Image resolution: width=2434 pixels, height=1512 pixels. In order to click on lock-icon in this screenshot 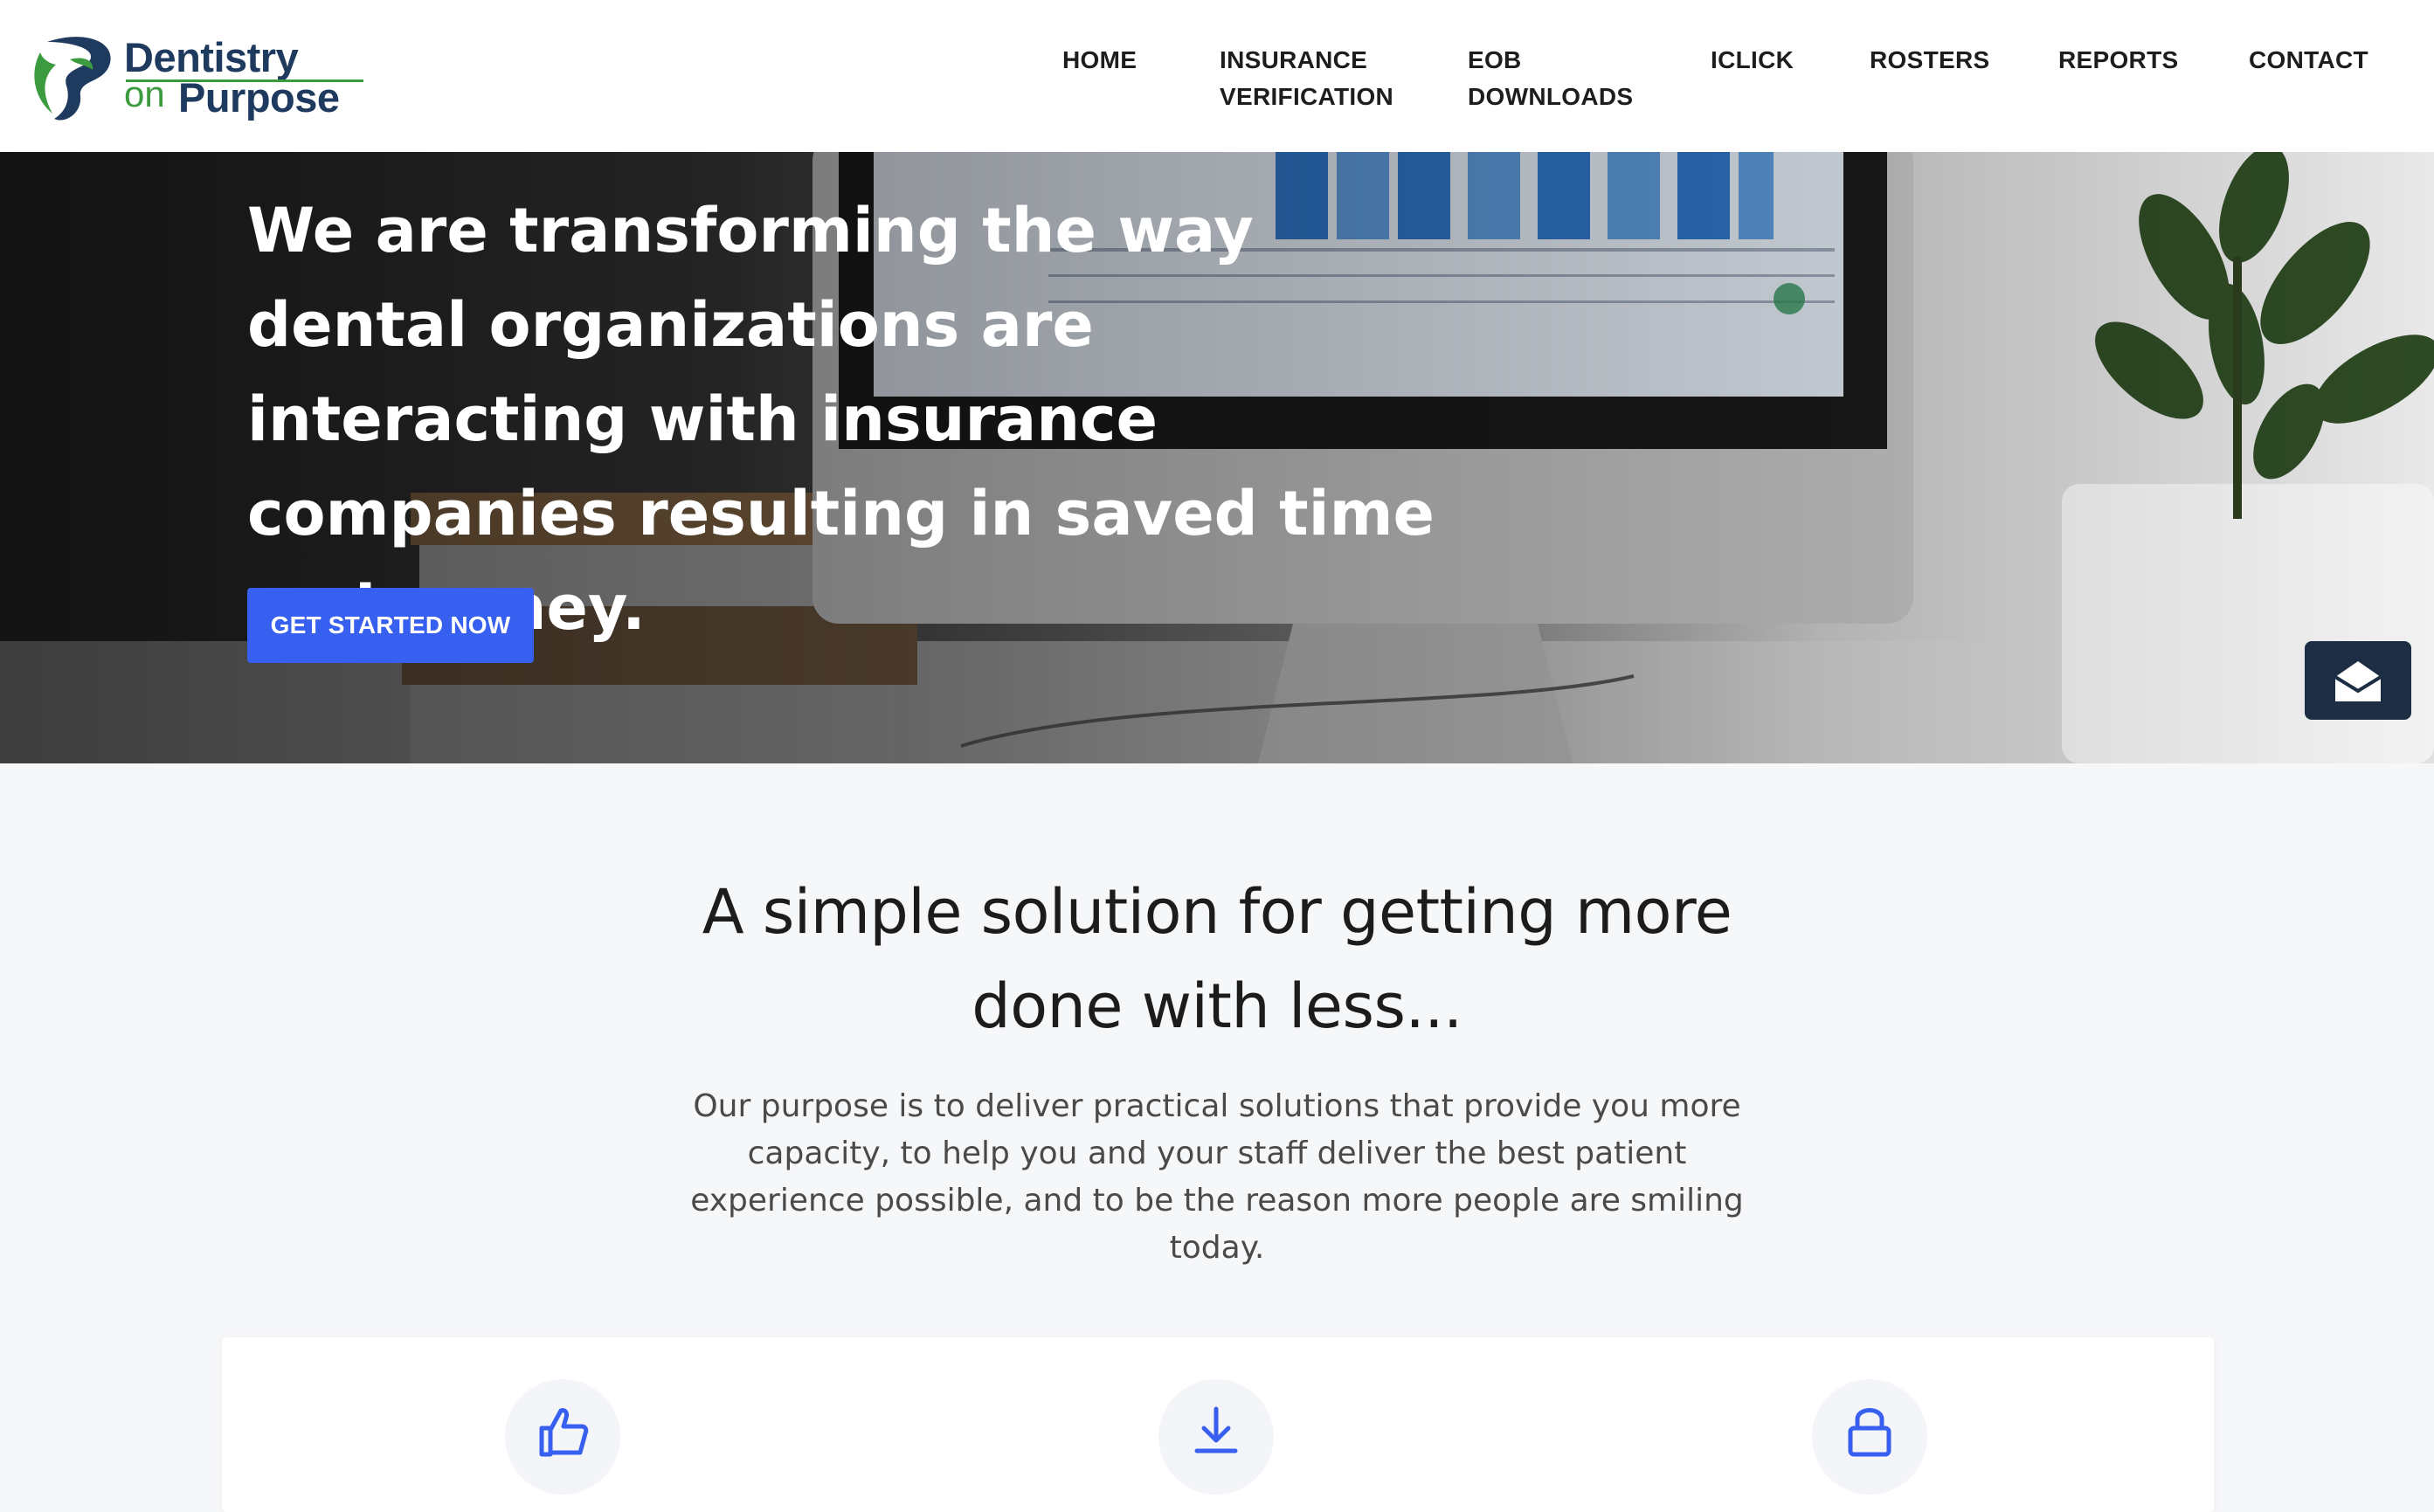, I will do `click(1869, 1432)`.